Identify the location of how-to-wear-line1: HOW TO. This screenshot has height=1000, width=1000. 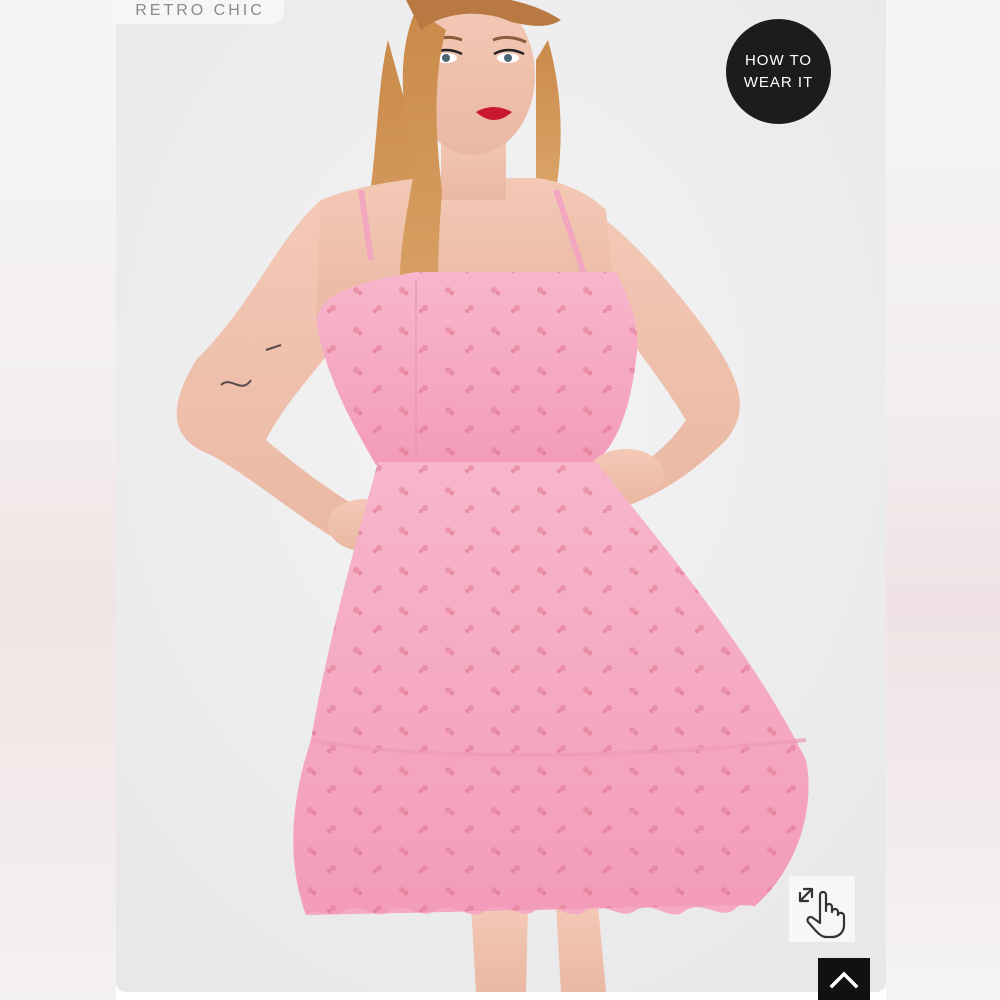
(778, 60).